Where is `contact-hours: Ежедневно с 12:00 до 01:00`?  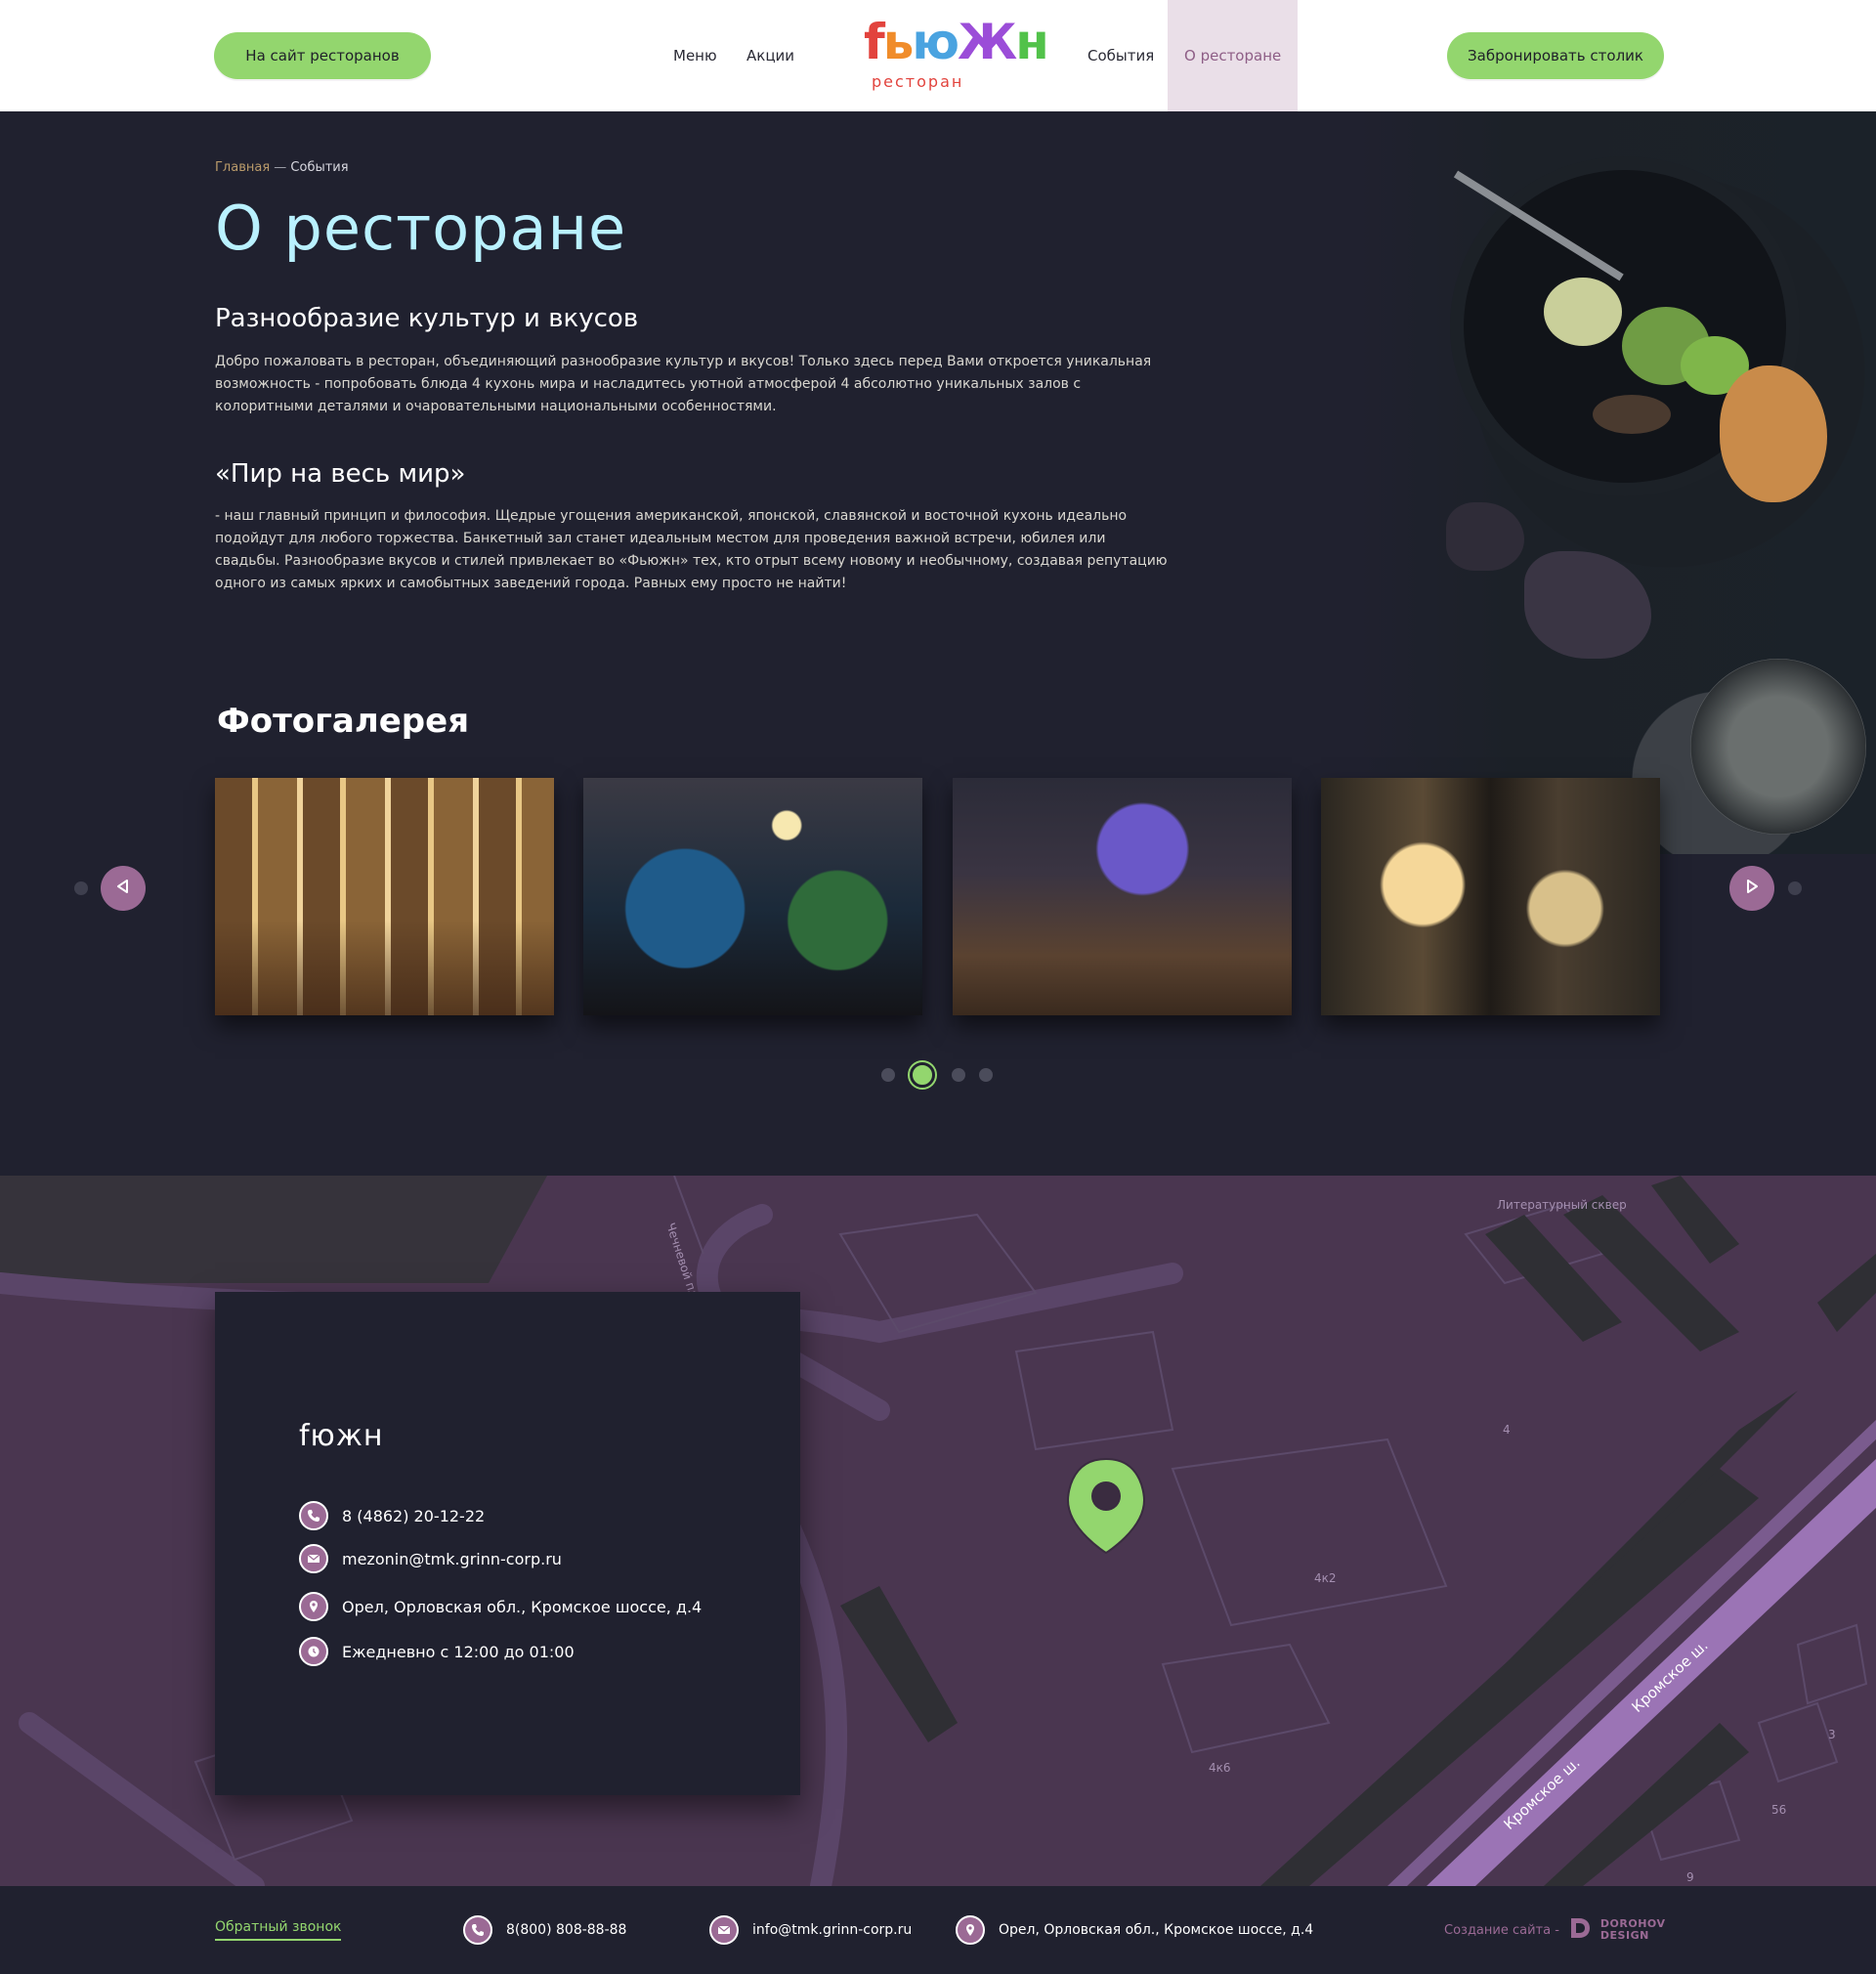
contact-hours: Ежедневно с 12:00 до 01:00 is located at coordinates (437, 1652).